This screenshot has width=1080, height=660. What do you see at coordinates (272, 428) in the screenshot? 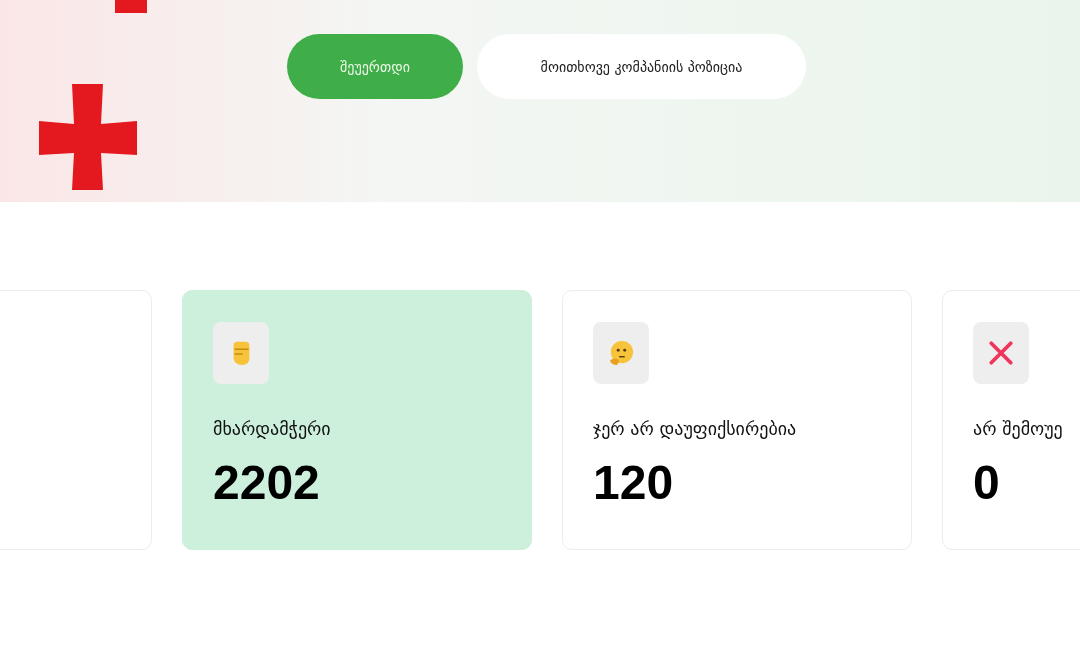
I see `stat-label: მხარდამჭერი` at bounding box center [272, 428].